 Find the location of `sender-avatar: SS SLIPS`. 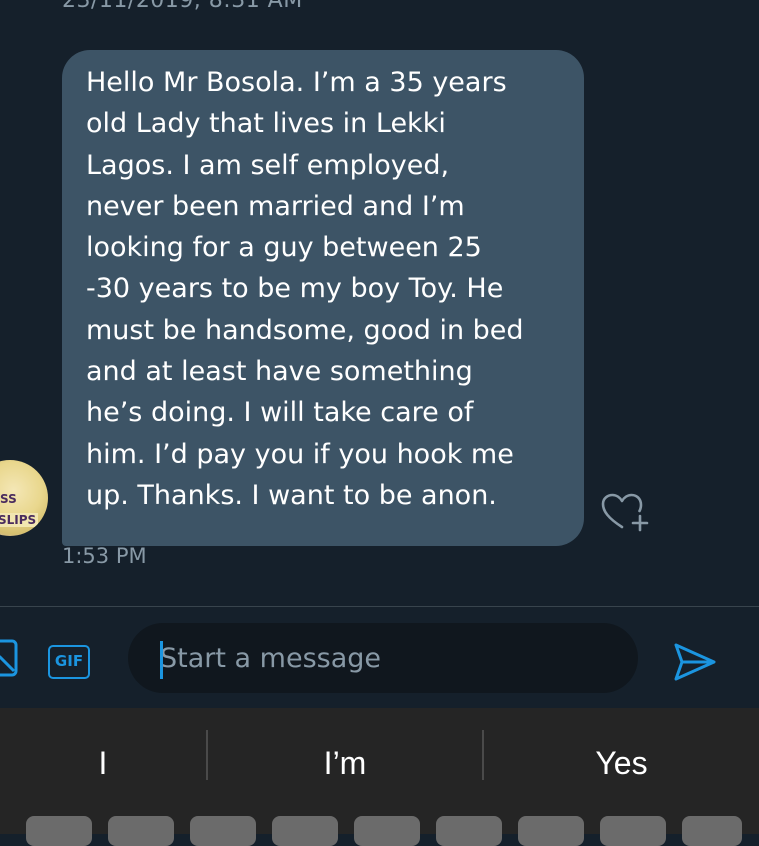

sender-avatar: SS SLIPS is located at coordinates (24, 498).